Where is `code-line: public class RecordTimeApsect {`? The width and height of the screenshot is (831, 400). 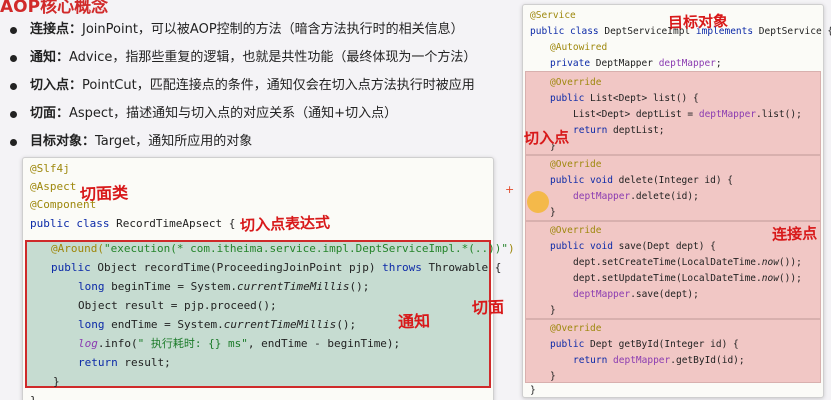 code-line: public class RecordTimeApsect { is located at coordinates (133, 223).